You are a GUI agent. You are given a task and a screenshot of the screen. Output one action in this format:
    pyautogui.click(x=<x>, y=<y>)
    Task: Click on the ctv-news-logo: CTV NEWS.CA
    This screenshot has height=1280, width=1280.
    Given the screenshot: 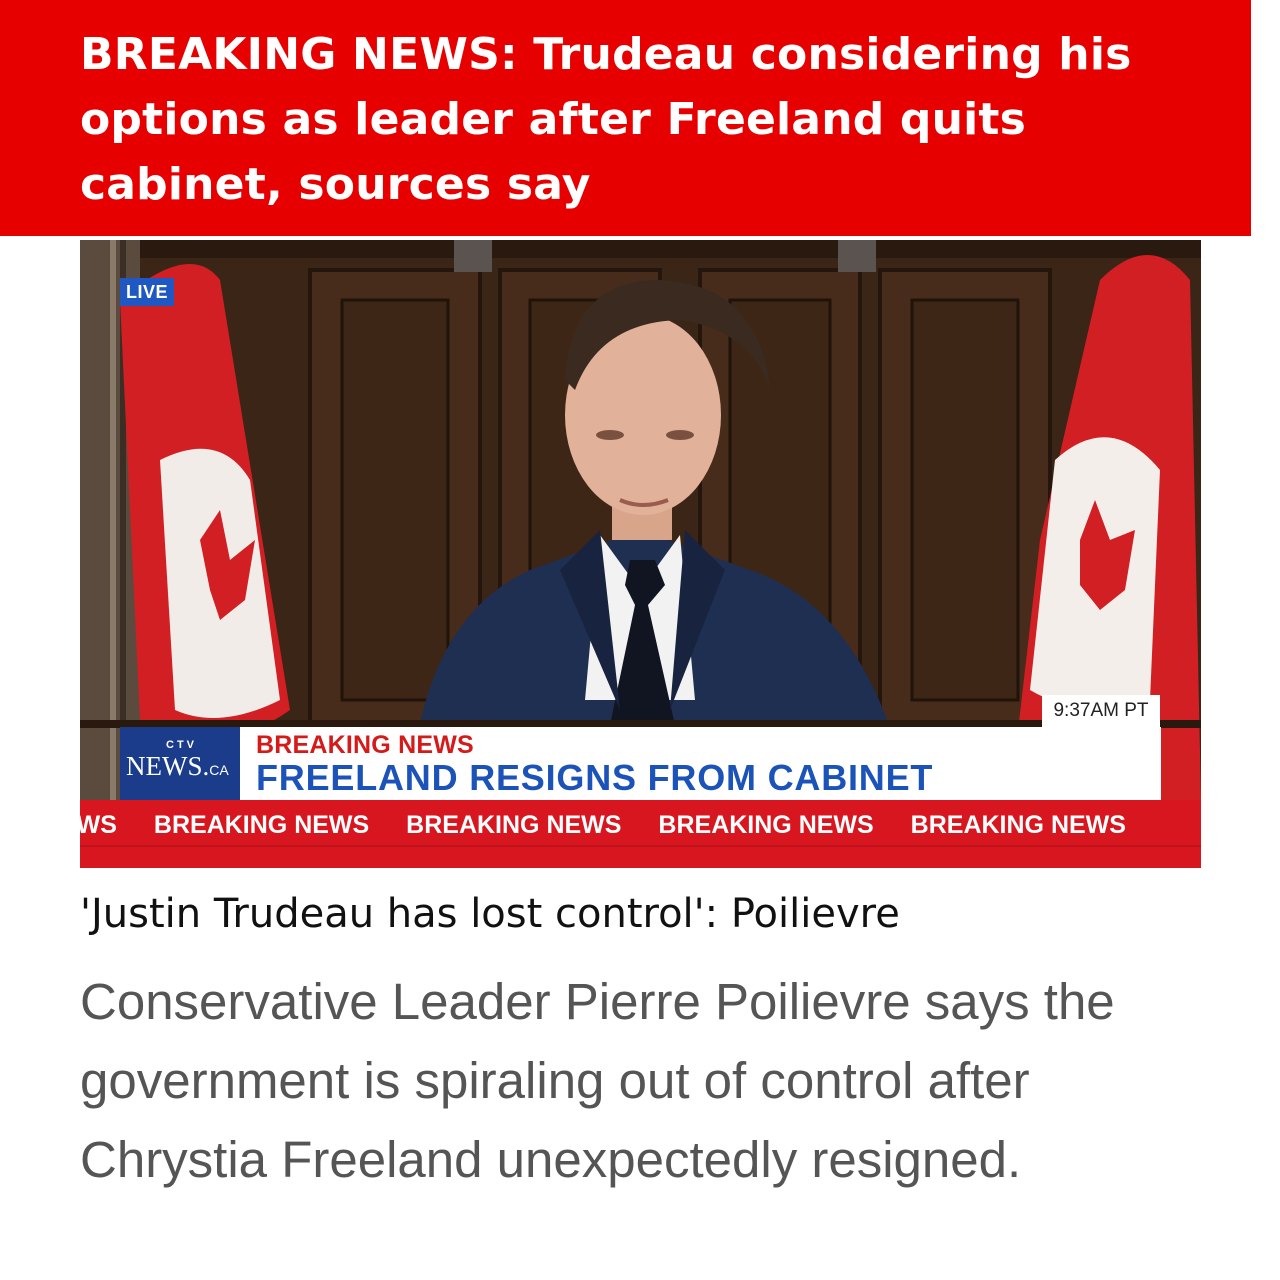 What is the action you would take?
    pyautogui.click(x=180, y=763)
    